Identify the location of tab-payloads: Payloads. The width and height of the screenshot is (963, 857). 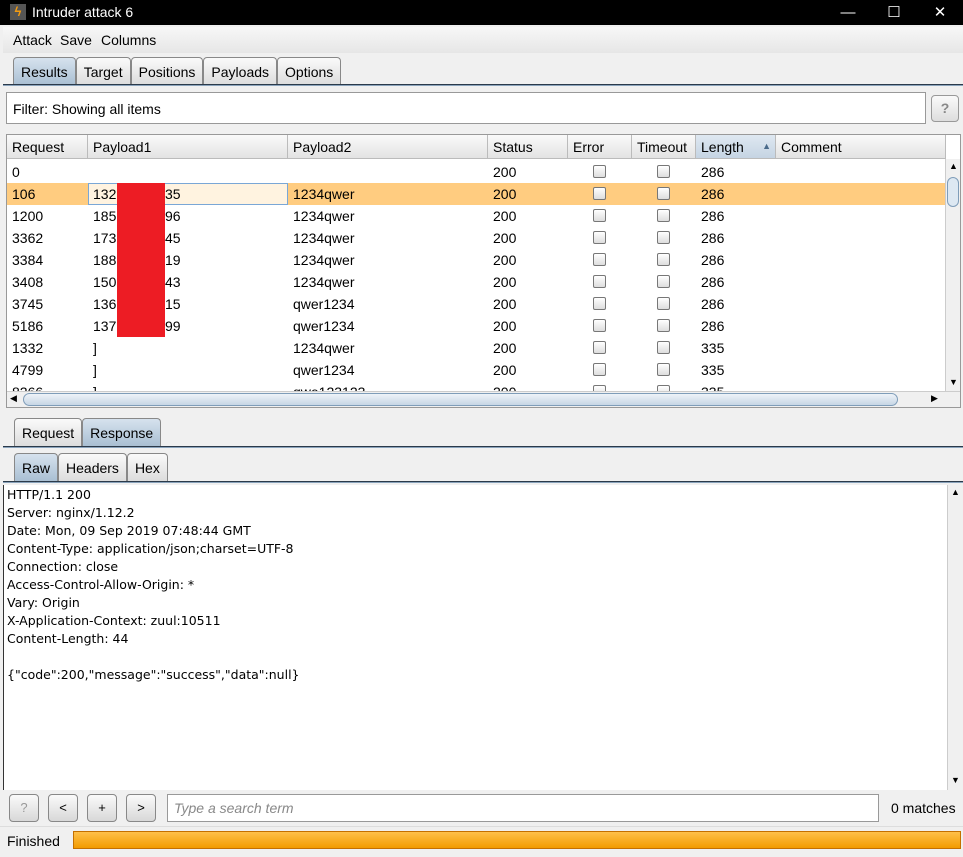
(240, 71).